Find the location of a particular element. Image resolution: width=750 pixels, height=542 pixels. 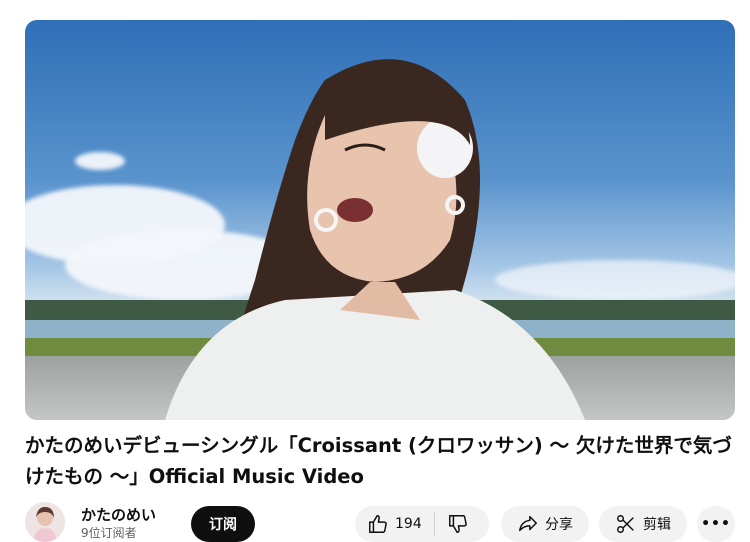

like-dislike-group: 194 is located at coordinates (422, 524).